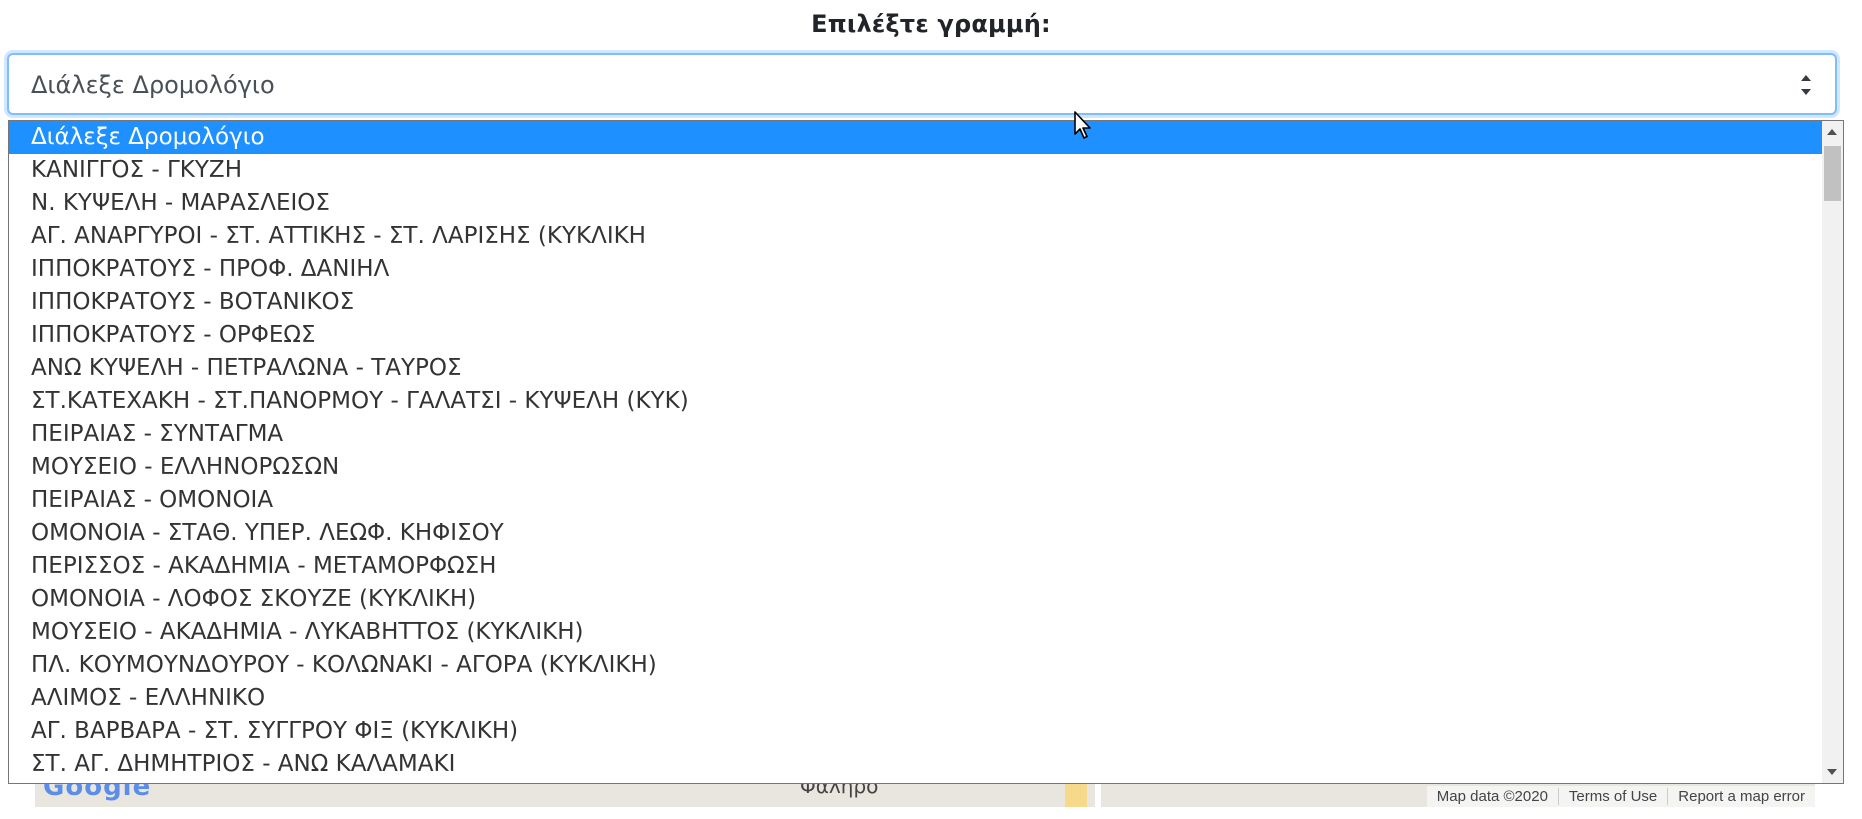 Image resolution: width=1862 pixels, height=819 pixels. Describe the element at coordinates (916, 566) in the screenshot. I see `route-option: ΠΕΡΙΣΣΟΣ - ΑΚΑΔΗΜΙΑ - ΜΕΤΑΜΟΡΦΩΣΗ` at that location.